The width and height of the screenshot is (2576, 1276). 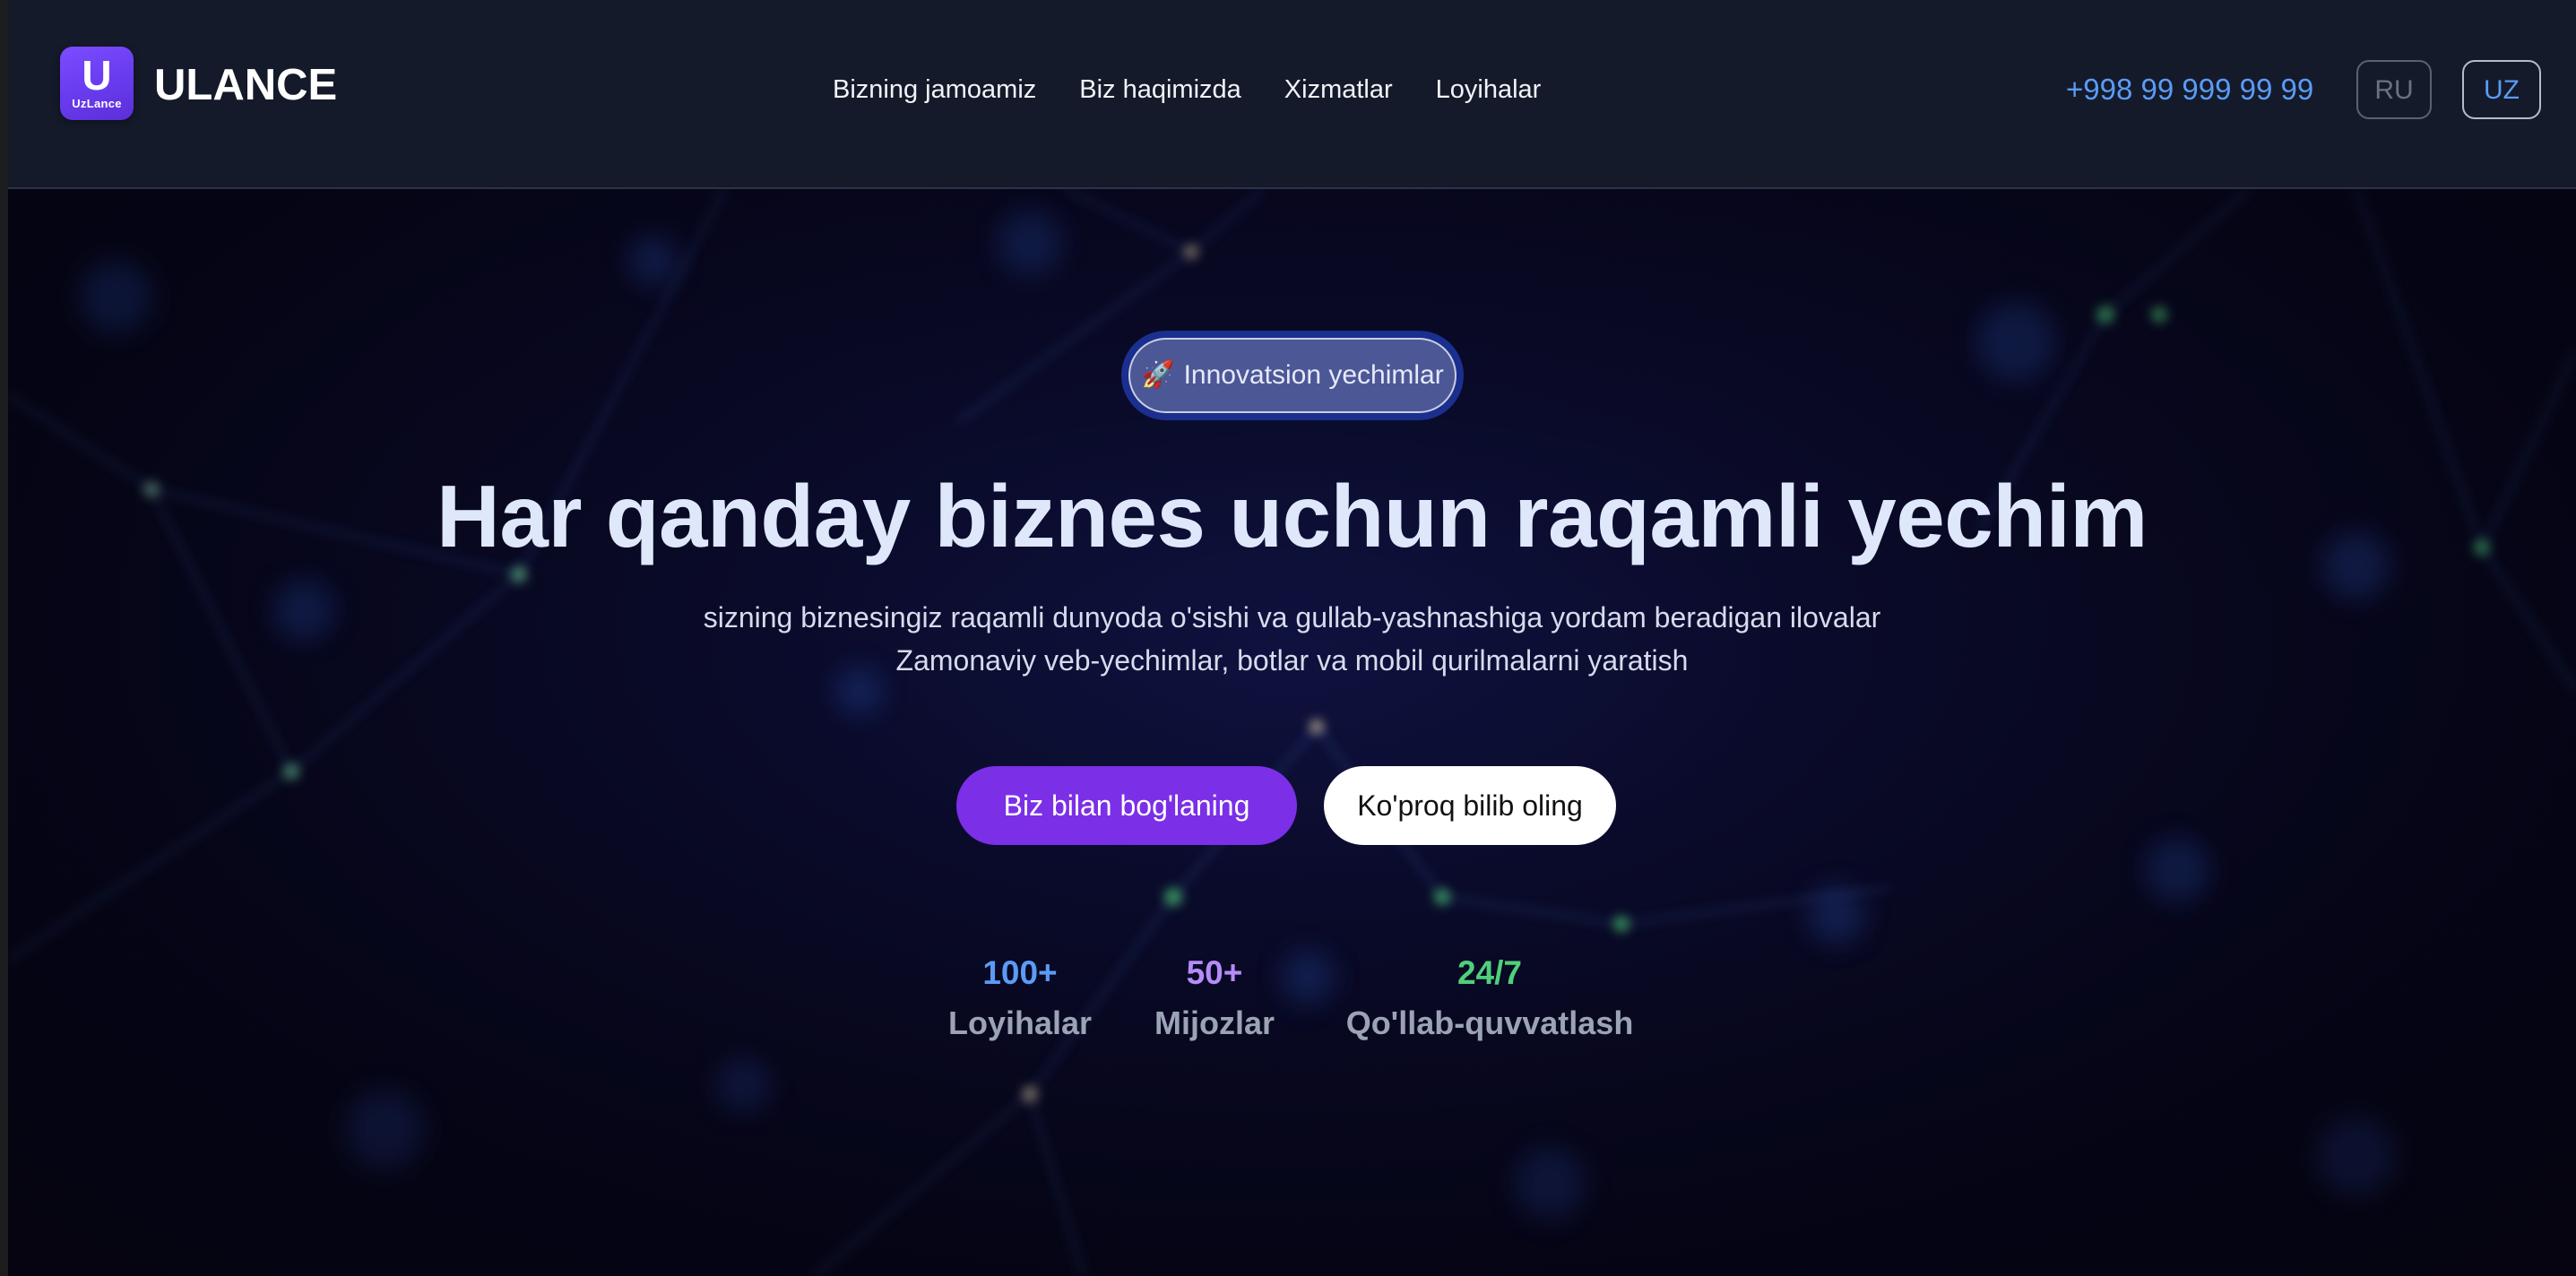 What do you see at coordinates (2501, 89) in the screenshot?
I see `lang-uz-button: UZ` at bounding box center [2501, 89].